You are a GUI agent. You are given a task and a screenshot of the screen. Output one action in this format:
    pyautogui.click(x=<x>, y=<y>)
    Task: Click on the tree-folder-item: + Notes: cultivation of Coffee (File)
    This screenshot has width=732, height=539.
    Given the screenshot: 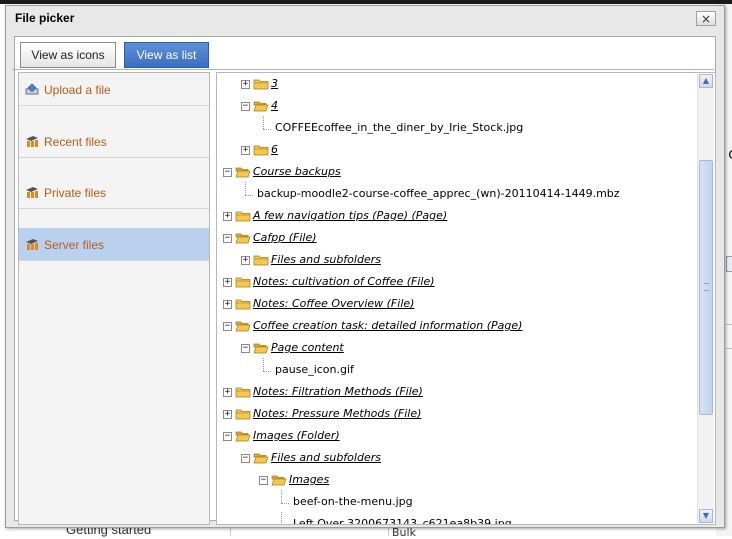 What is the action you would take?
    pyautogui.click(x=457, y=283)
    